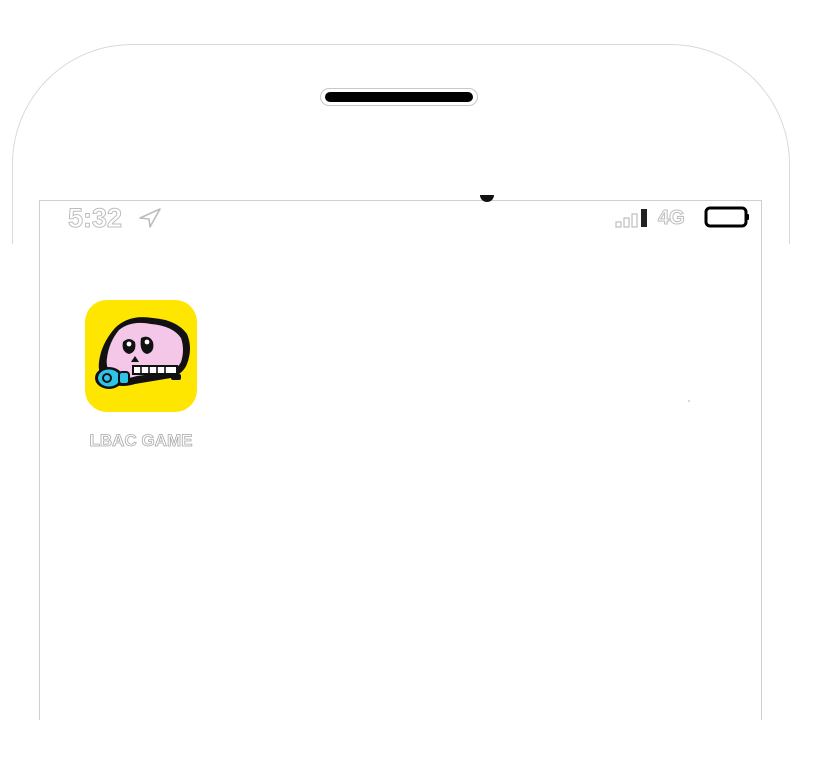 This screenshot has width=832, height=763. I want to click on app-icon-lbac-game, so click(141, 356).